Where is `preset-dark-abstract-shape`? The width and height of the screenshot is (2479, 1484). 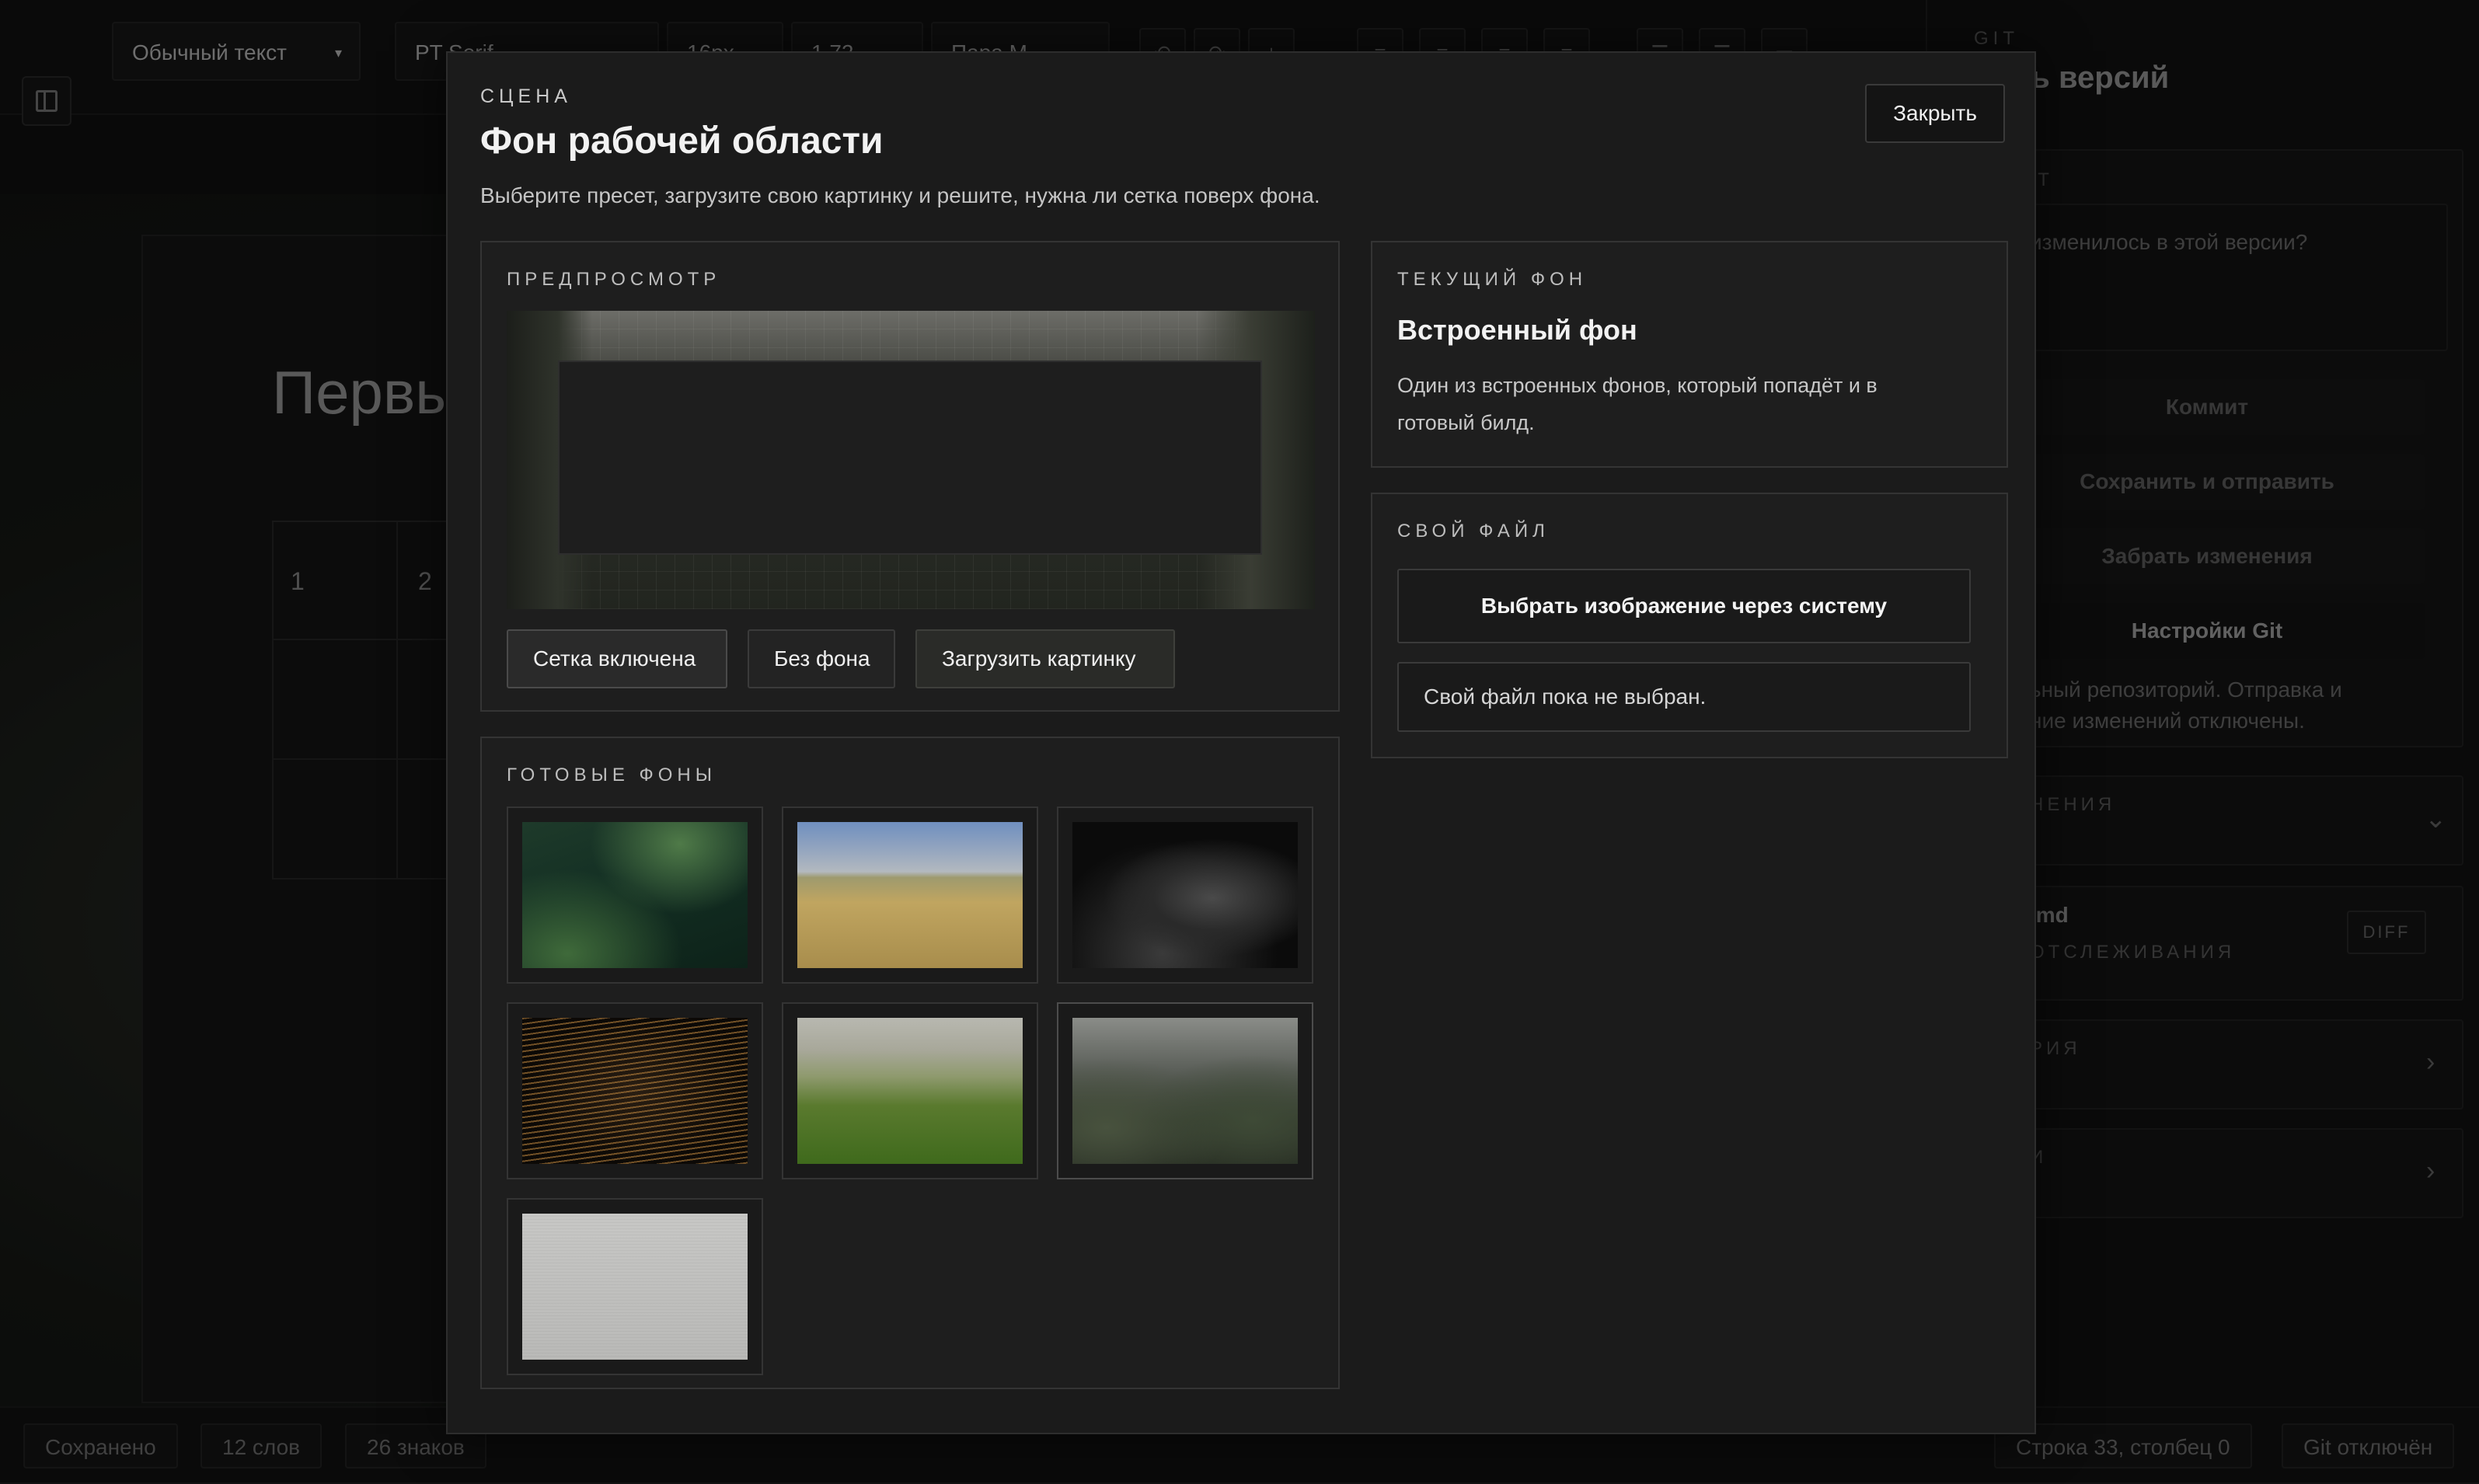
preset-dark-abstract-shape is located at coordinates (1185, 895).